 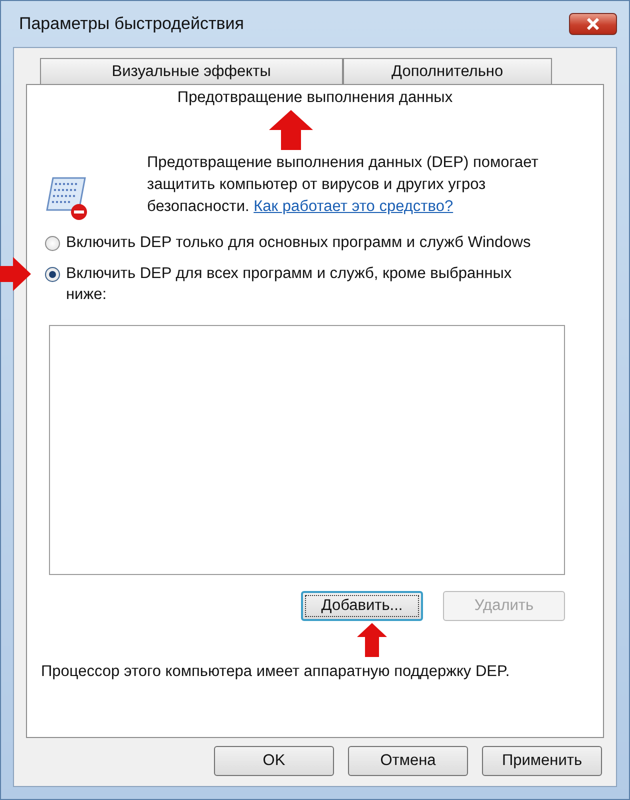 I want to click on tab: Визуальные эффекты, so click(x=191, y=71).